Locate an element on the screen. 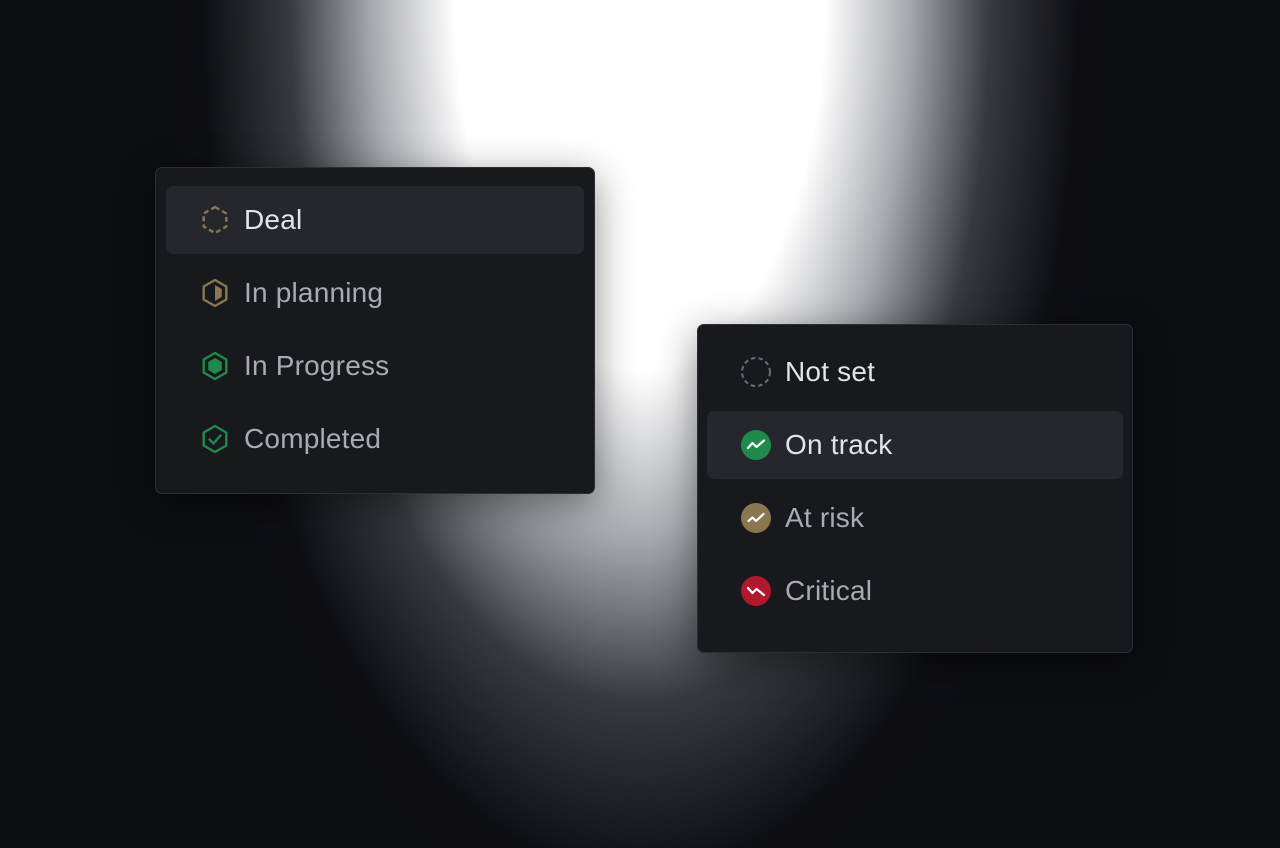  menu-item-label: On track is located at coordinates (839, 444).